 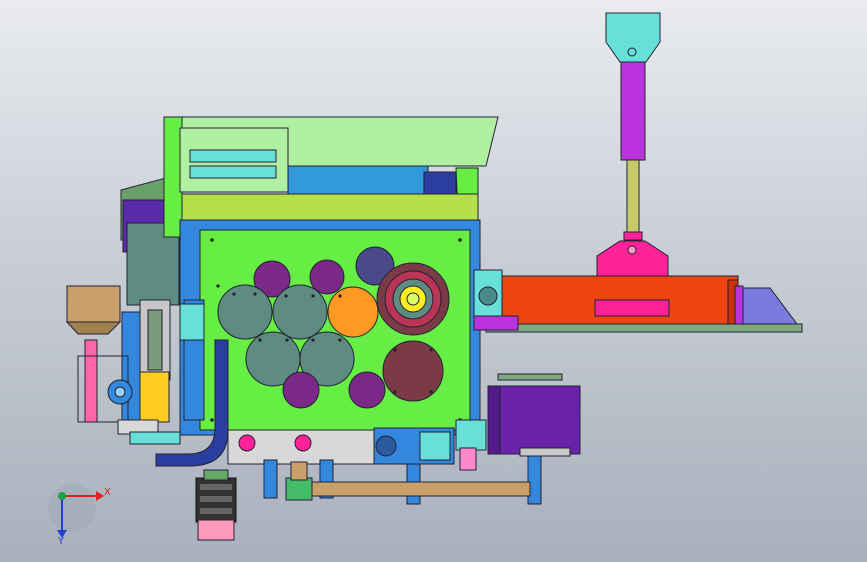 I want to click on left-cylinder, so click(x=91, y=381).